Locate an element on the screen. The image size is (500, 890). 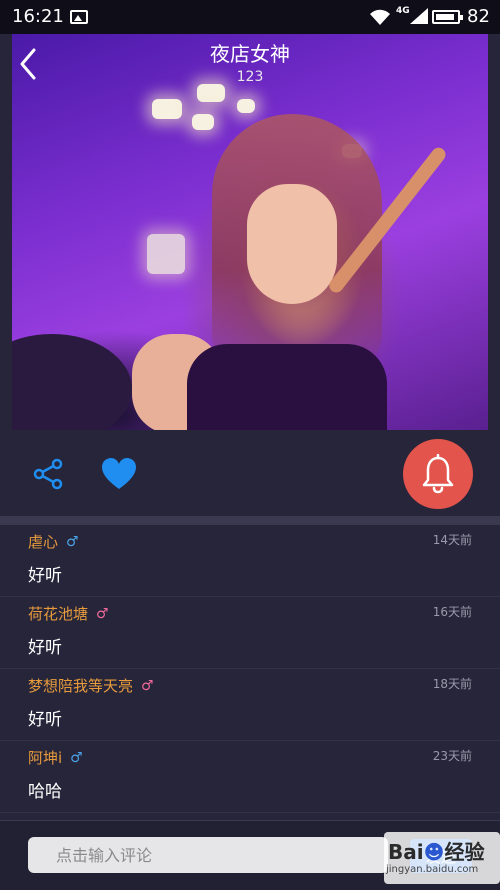
comment-username: 阿坤i ♂ is located at coordinates (55, 757).